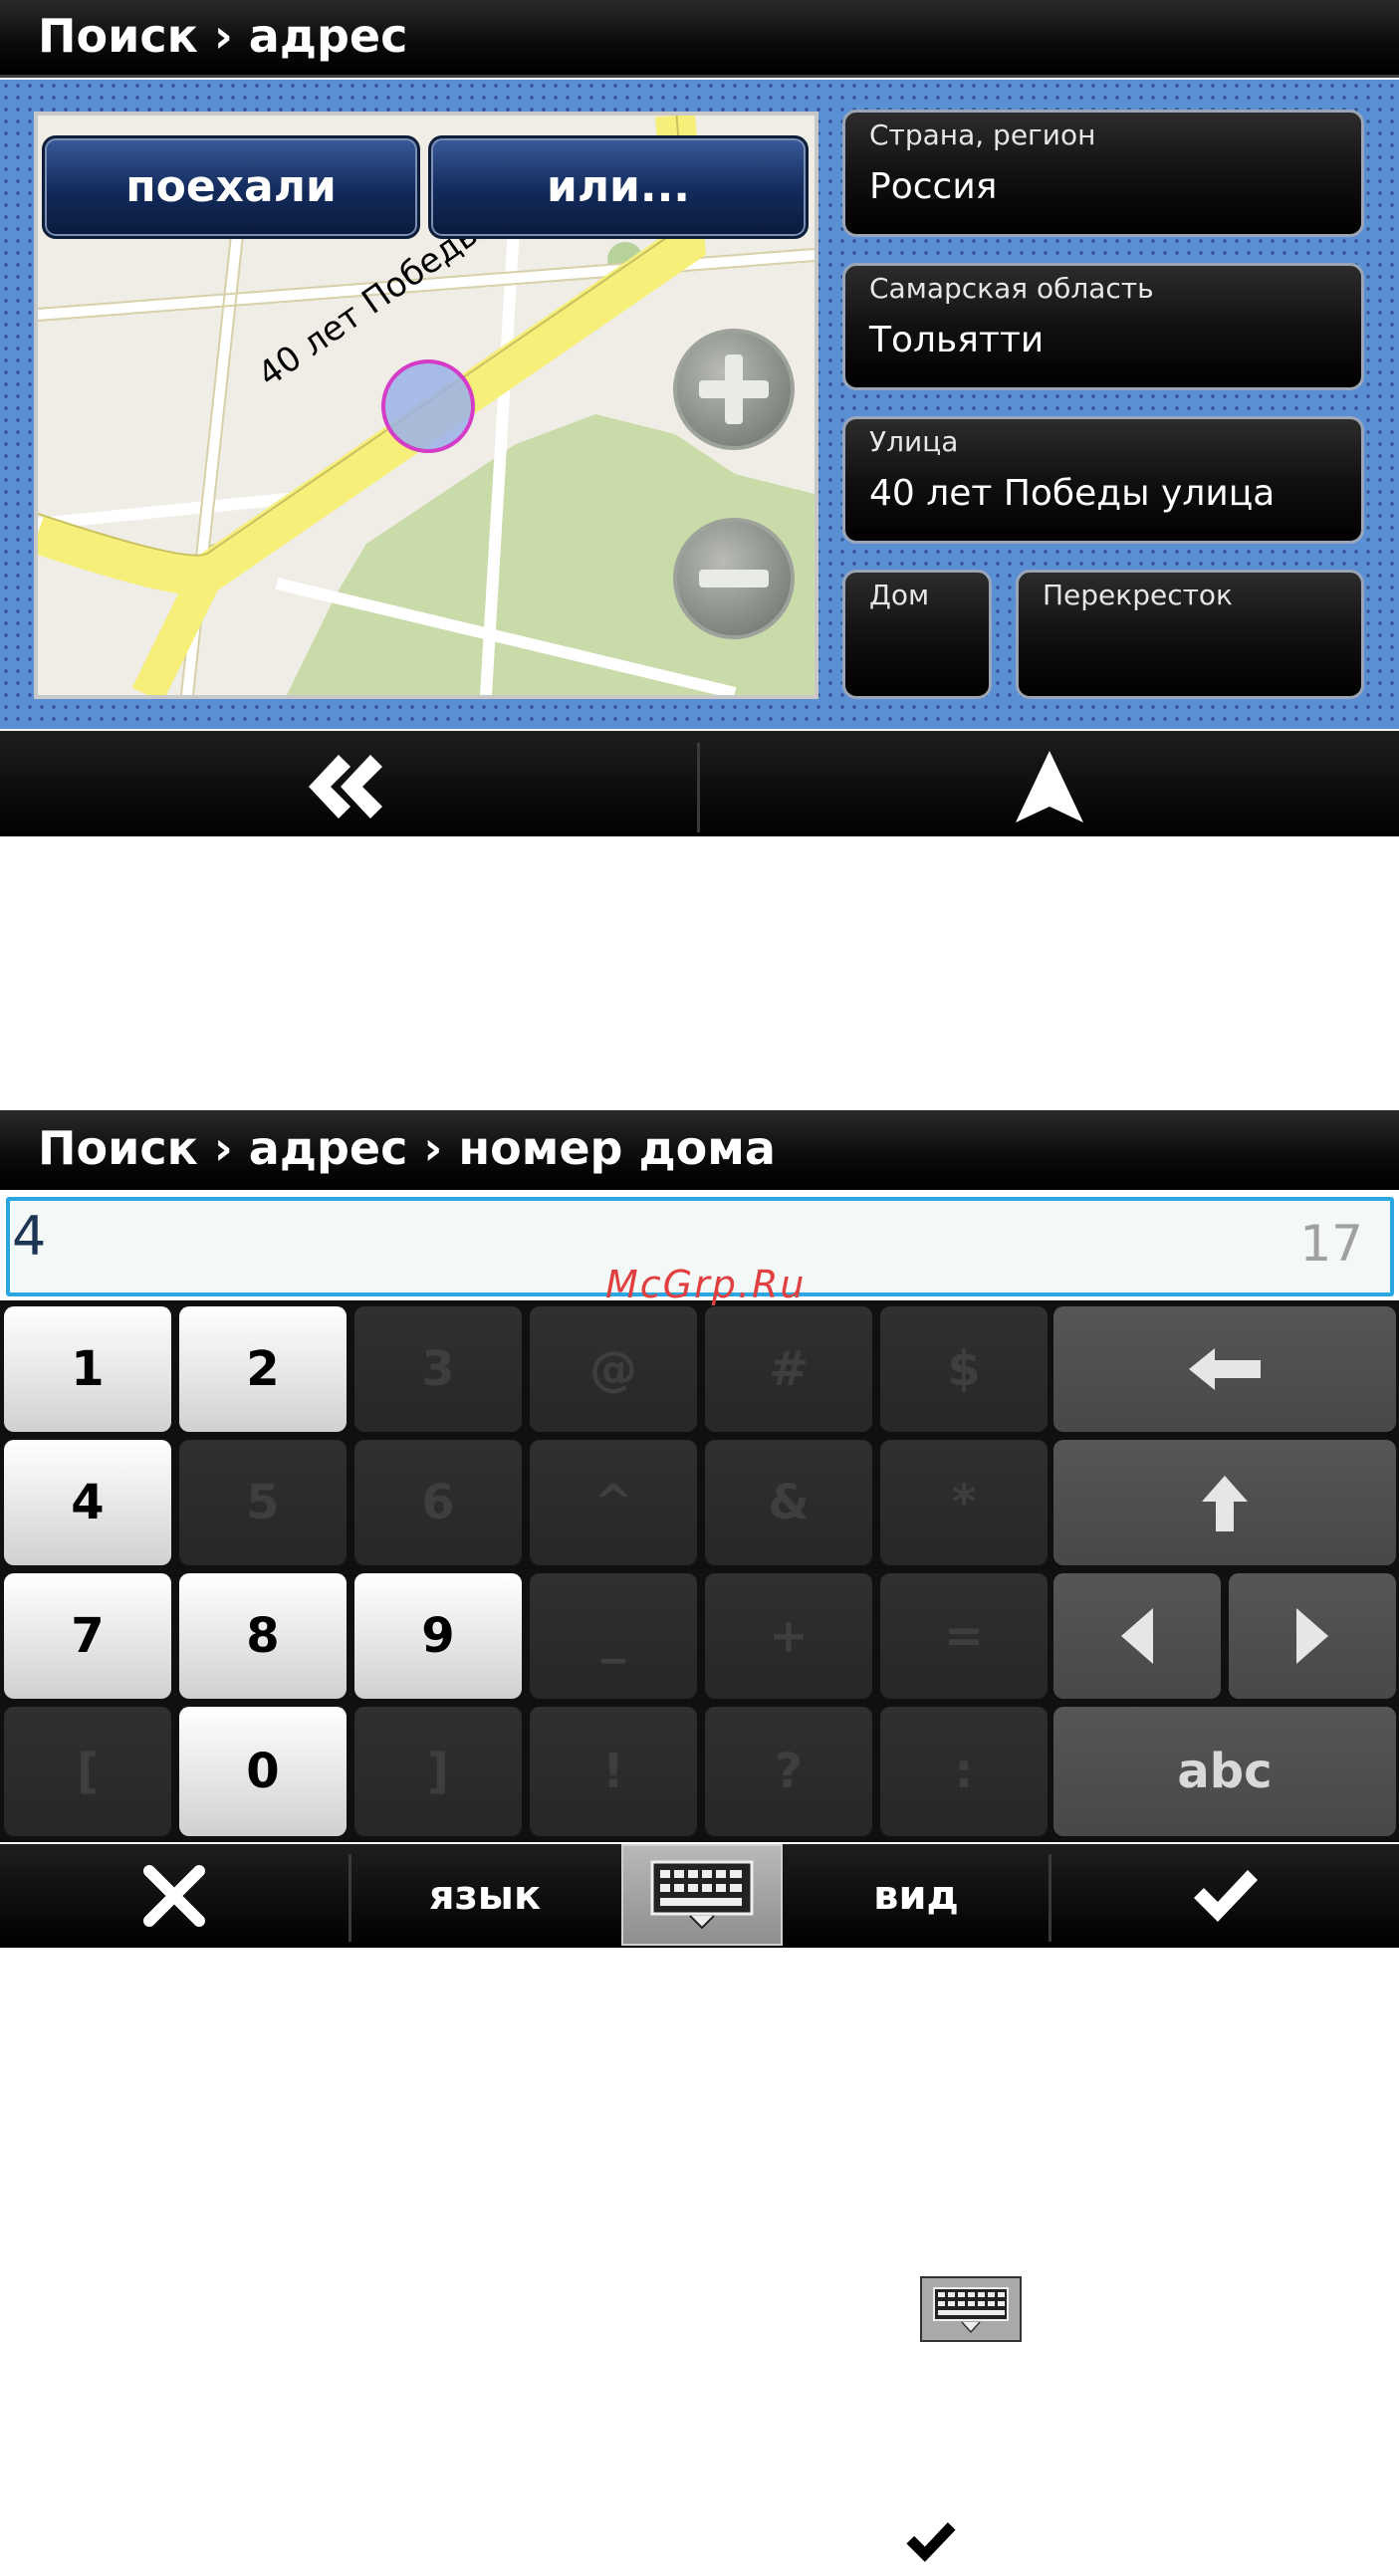 This screenshot has height=2576, width=1399. Describe the element at coordinates (263, 1636) in the screenshot. I see `key-8: 8` at that location.